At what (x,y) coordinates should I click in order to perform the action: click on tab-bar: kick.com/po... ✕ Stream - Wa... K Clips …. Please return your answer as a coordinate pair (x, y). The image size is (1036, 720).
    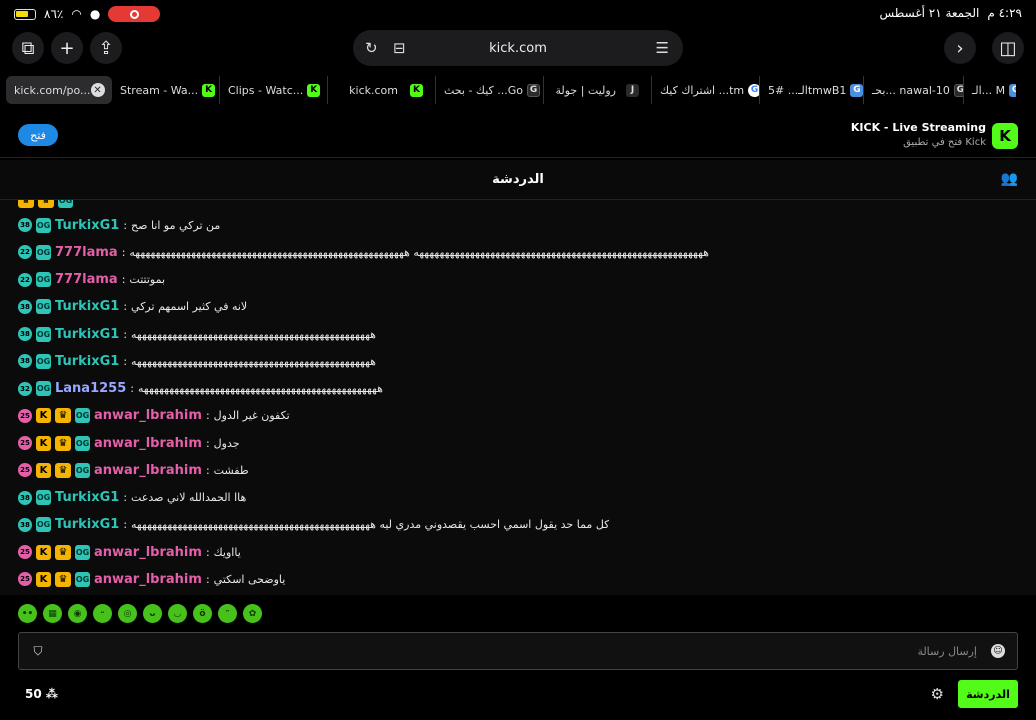
    Looking at the image, I should click on (518, 90).